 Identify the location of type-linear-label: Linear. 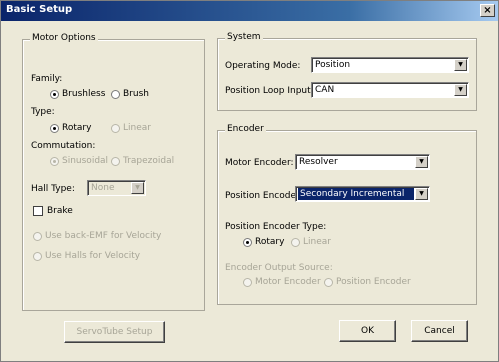
(137, 128).